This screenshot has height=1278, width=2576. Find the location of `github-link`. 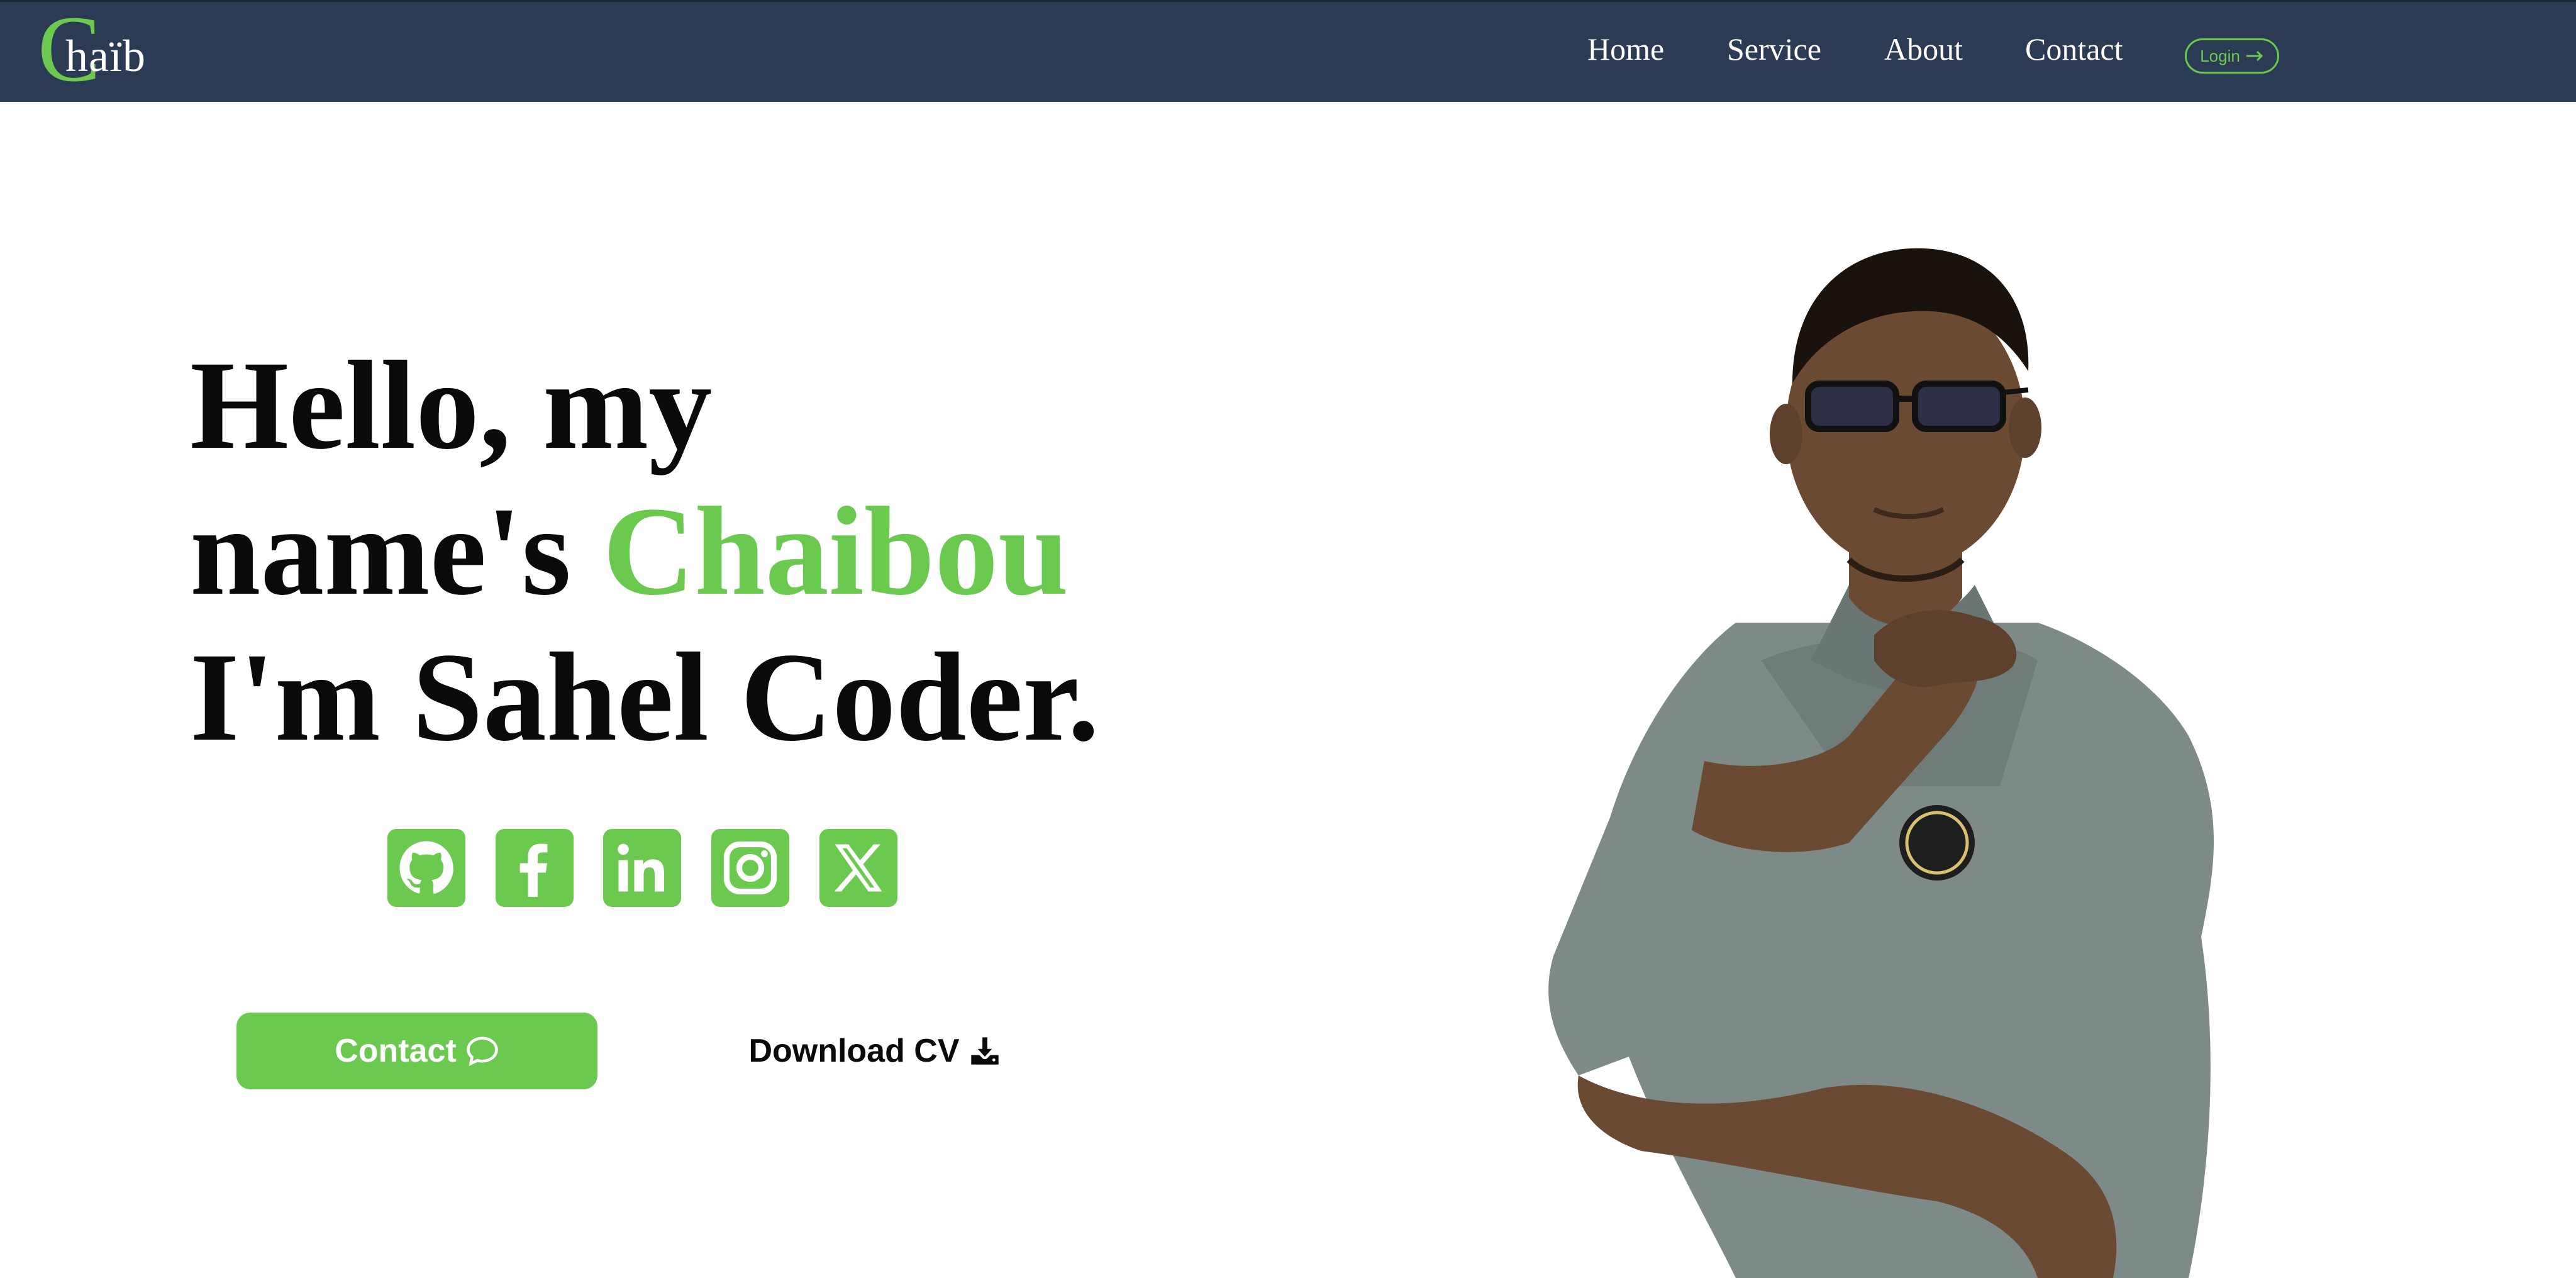

github-link is located at coordinates (426, 868).